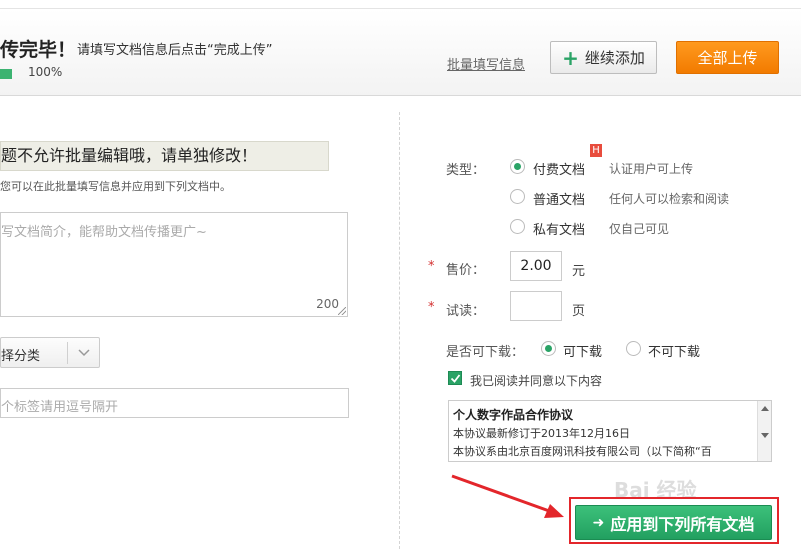  Describe the element at coordinates (517, 166) in the screenshot. I see `radio-paid` at that location.